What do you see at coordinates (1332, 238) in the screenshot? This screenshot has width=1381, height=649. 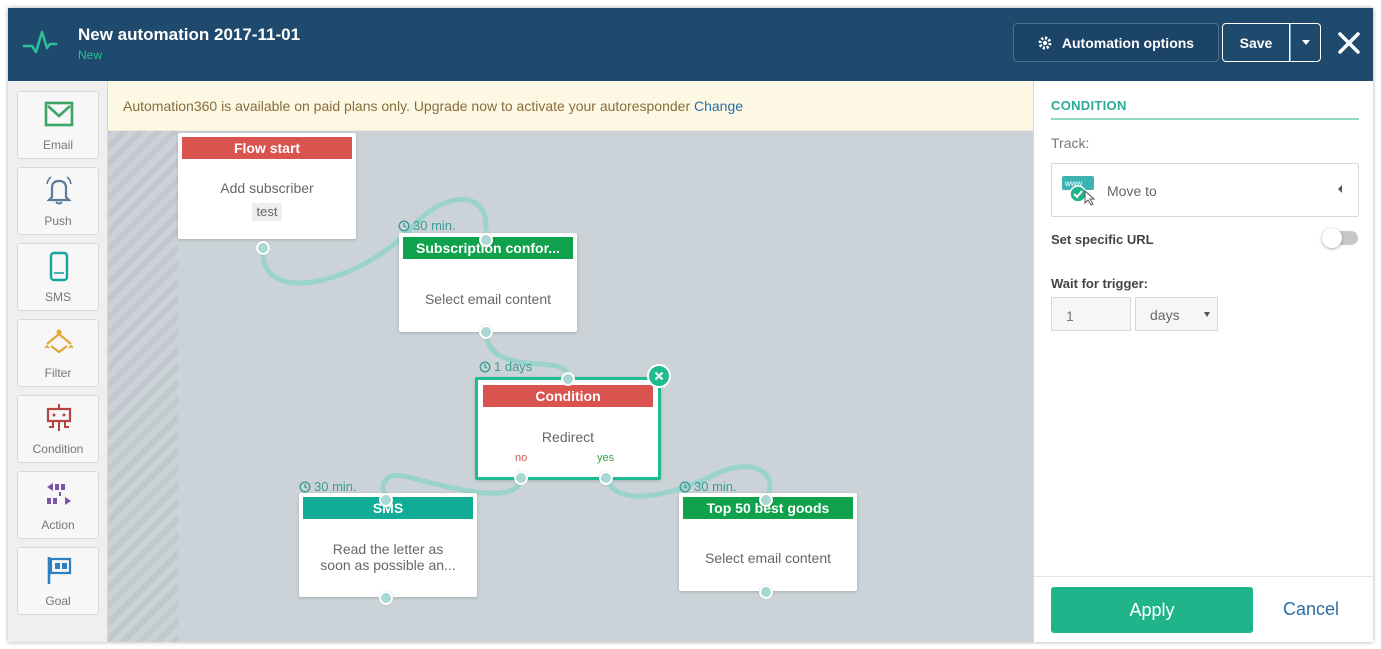 I see `toggle-knob` at bounding box center [1332, 238].